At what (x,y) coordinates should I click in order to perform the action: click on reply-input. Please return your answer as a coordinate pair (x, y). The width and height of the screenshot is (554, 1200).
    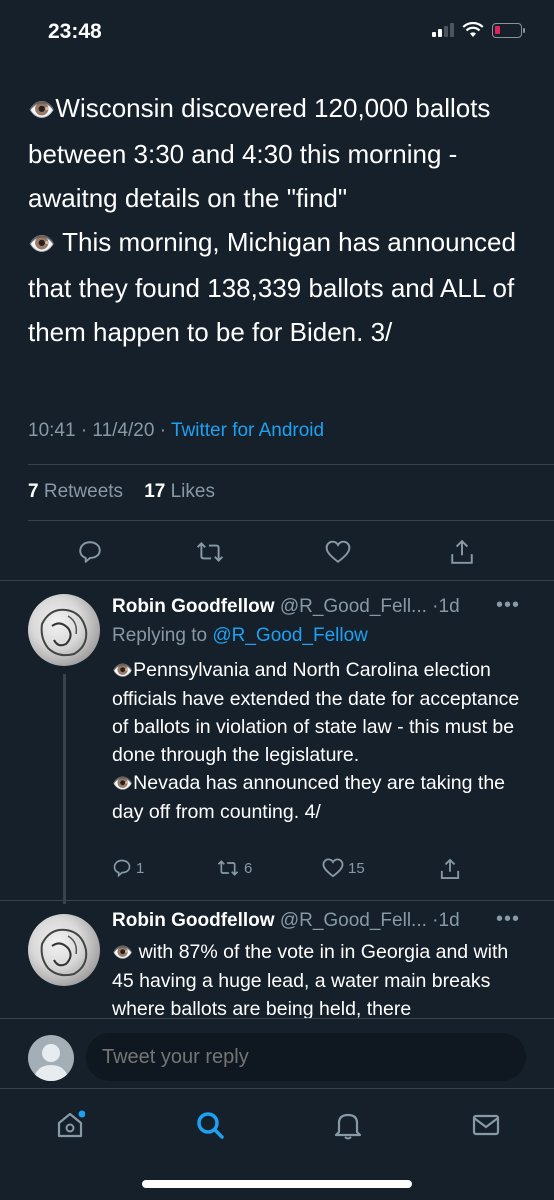
    Looking at the image, I should click on (306, 1057).